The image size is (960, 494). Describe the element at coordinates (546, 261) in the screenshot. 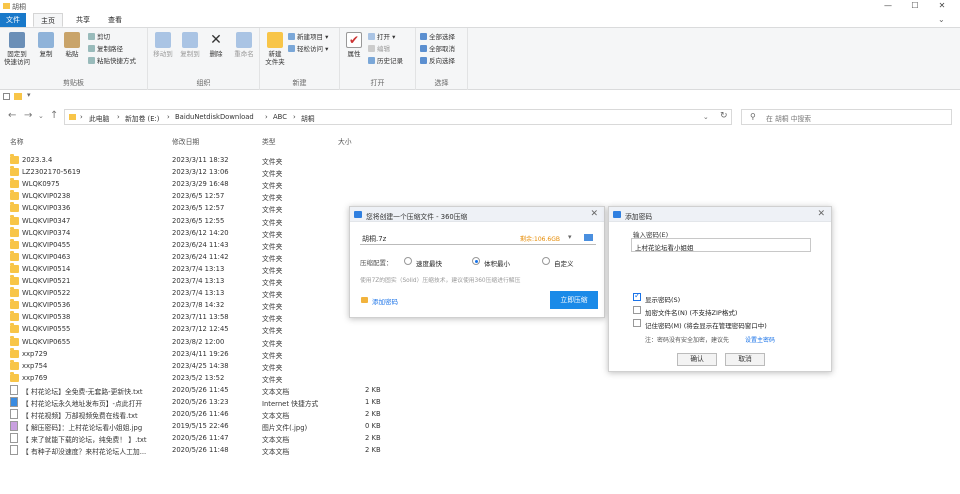

I see `option-custom-radio` at that location.